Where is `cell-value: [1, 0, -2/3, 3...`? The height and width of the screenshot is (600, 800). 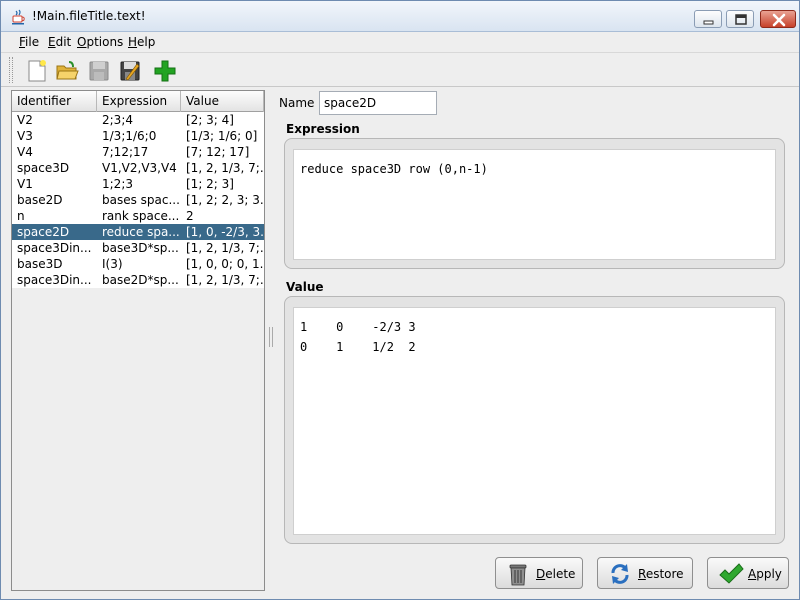
cell-value: [1, 0, -2/3, 3... is located at coordinates (225, 232).